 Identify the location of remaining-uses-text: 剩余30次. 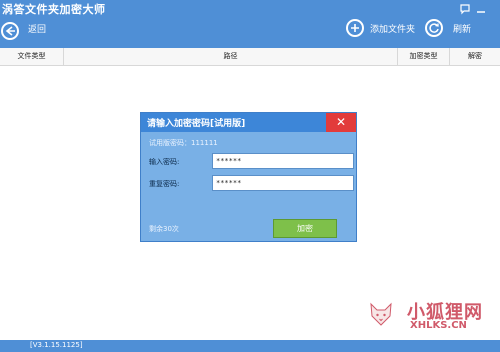
(164, 229).